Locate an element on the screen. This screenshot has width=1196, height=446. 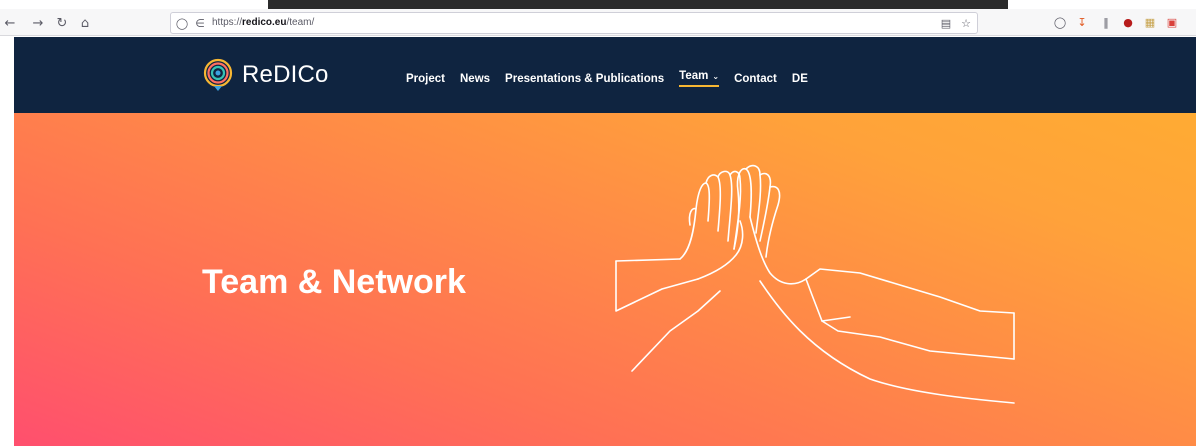
address-bar: ◯ ∈ https://redico.eu/team/ ▤ ☆ is located at coordinates (574, 23).